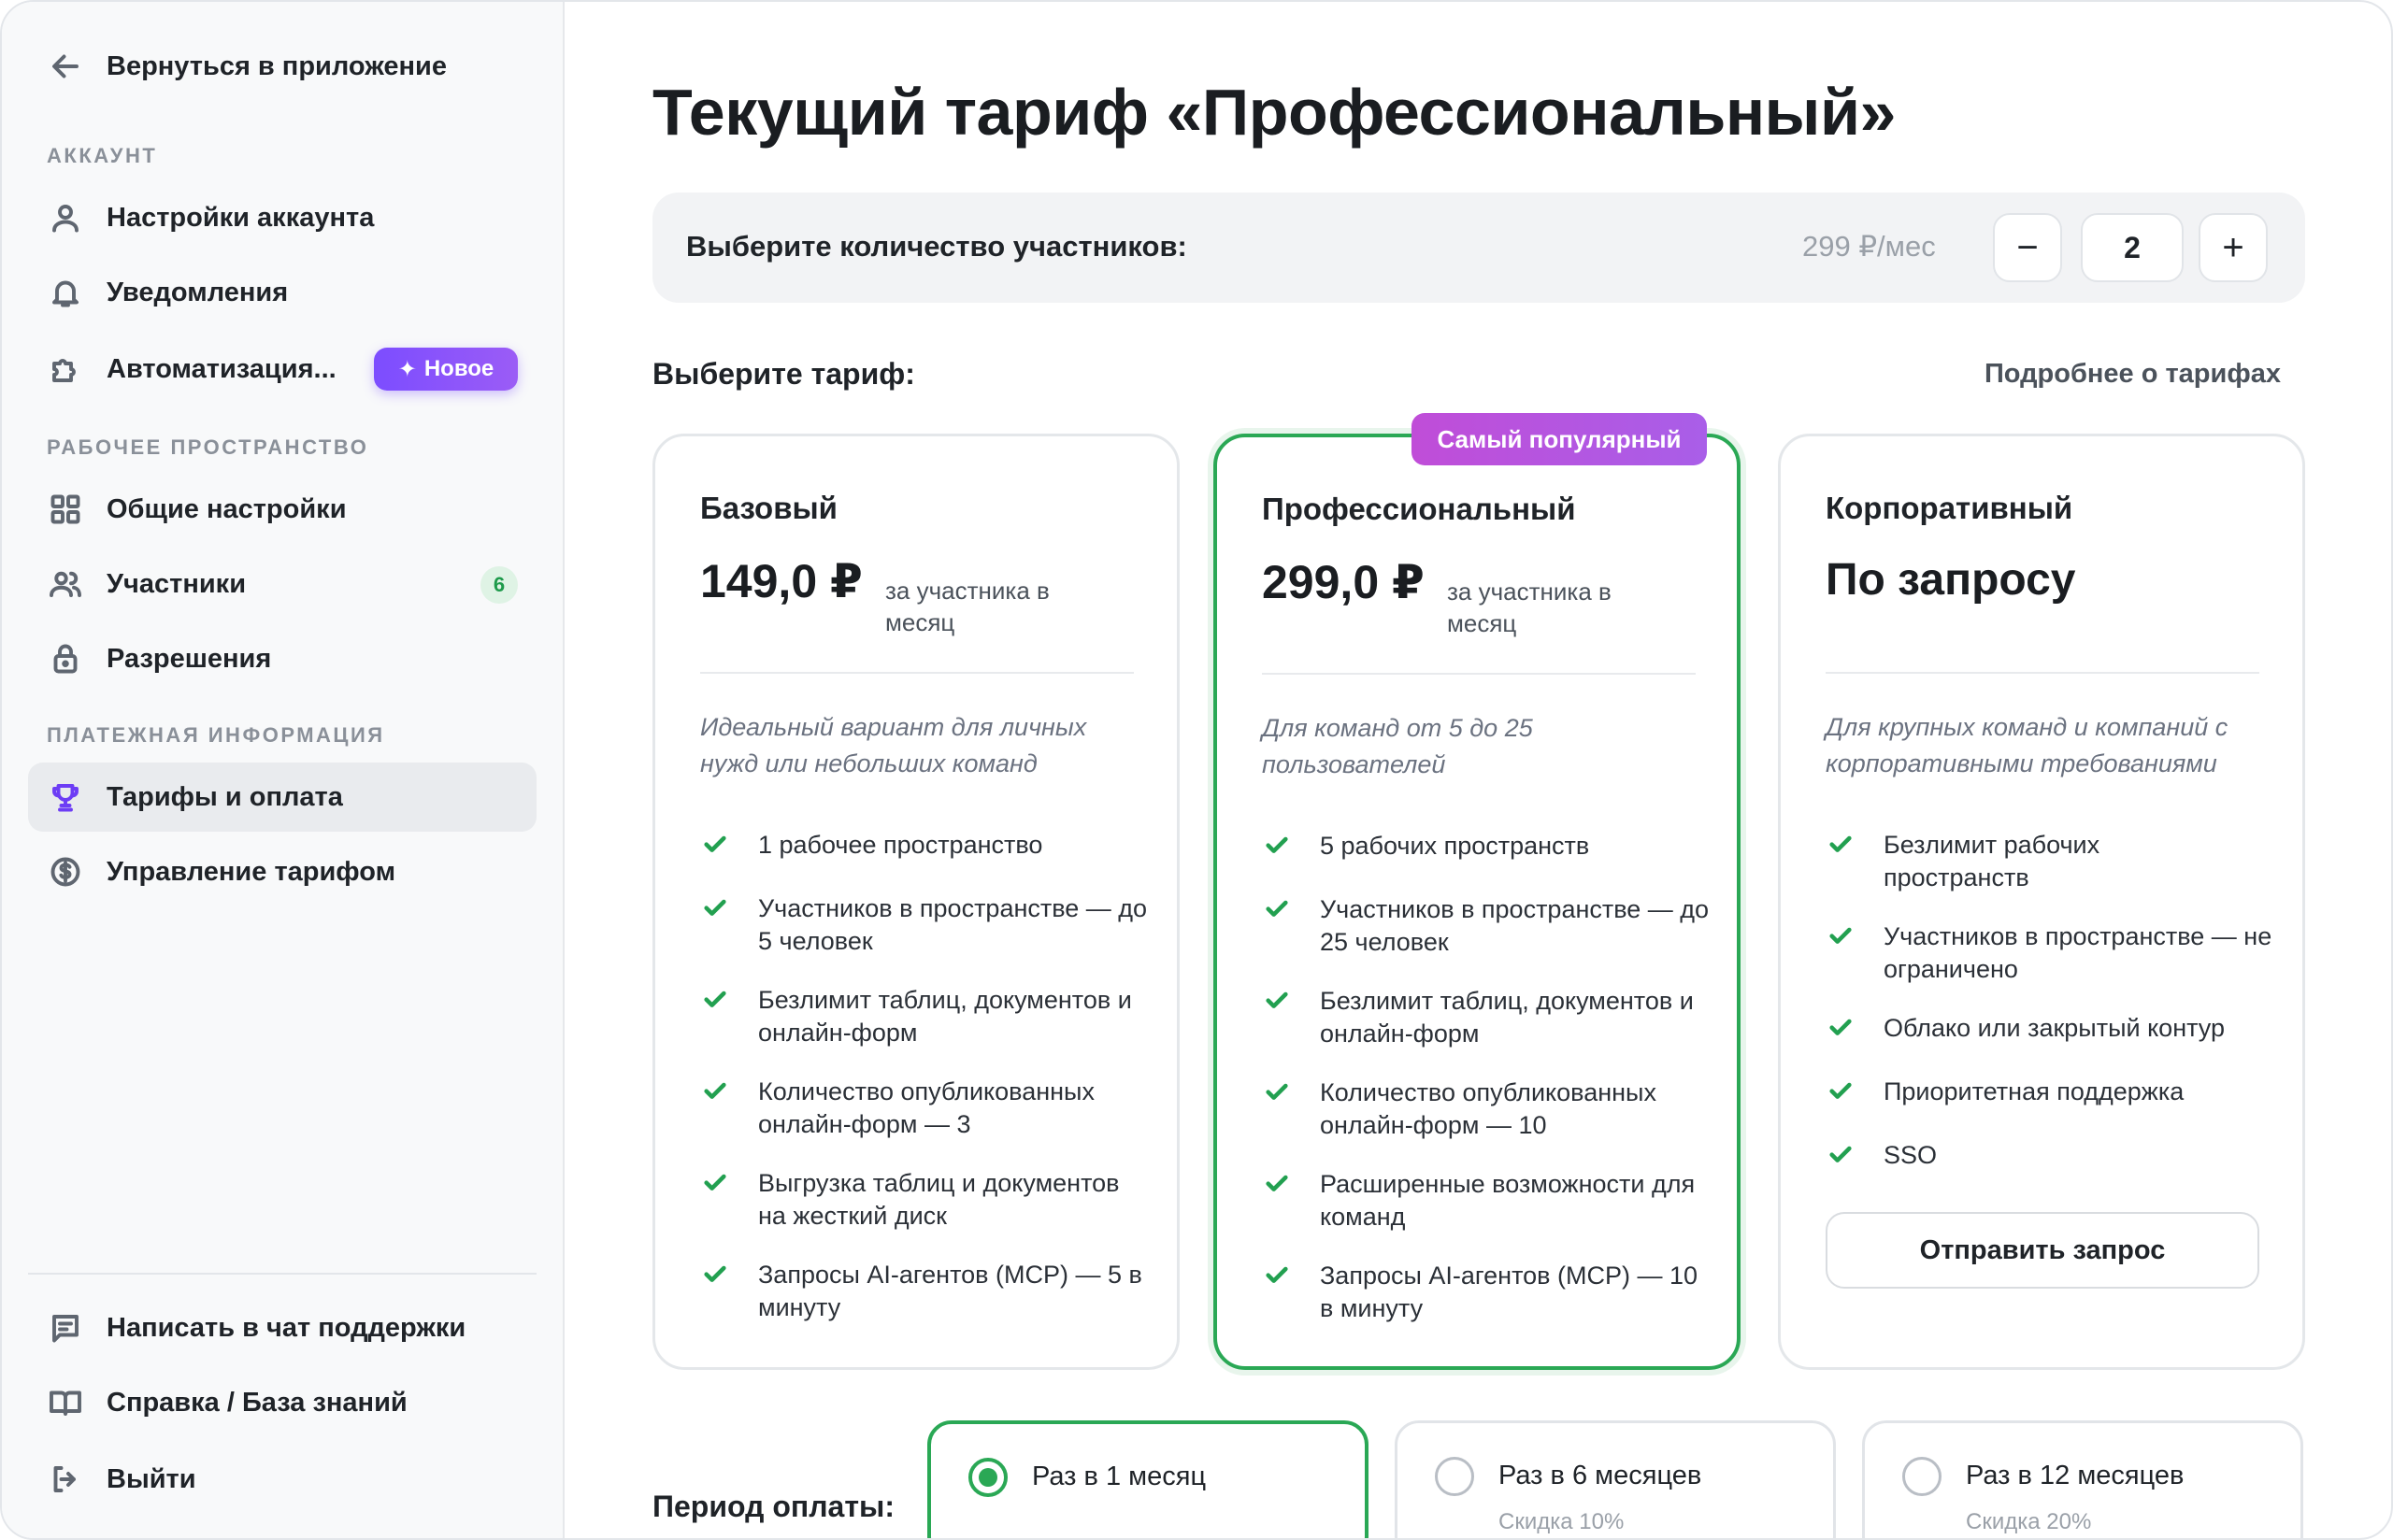 This screenshot has height=1540, width=2393. I want to click on feature-item: SSO, so click(2050, 1157).